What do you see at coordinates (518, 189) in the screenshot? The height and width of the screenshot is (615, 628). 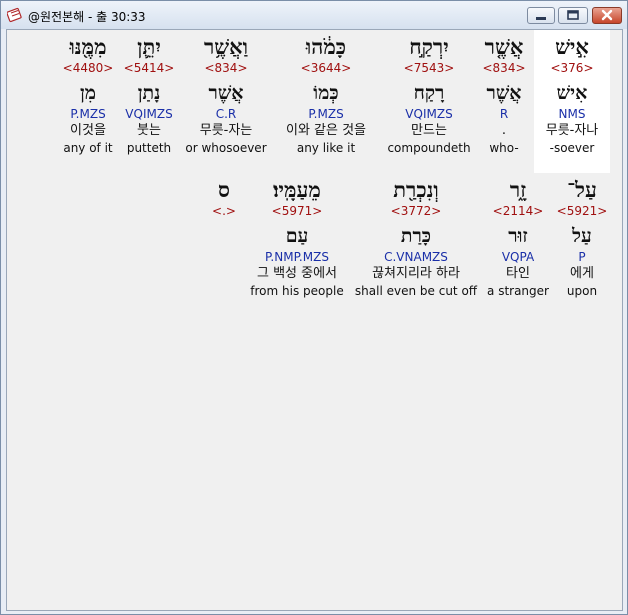 I see `hebrew-word: זָ֑ר` at bounding box center [518, 189].